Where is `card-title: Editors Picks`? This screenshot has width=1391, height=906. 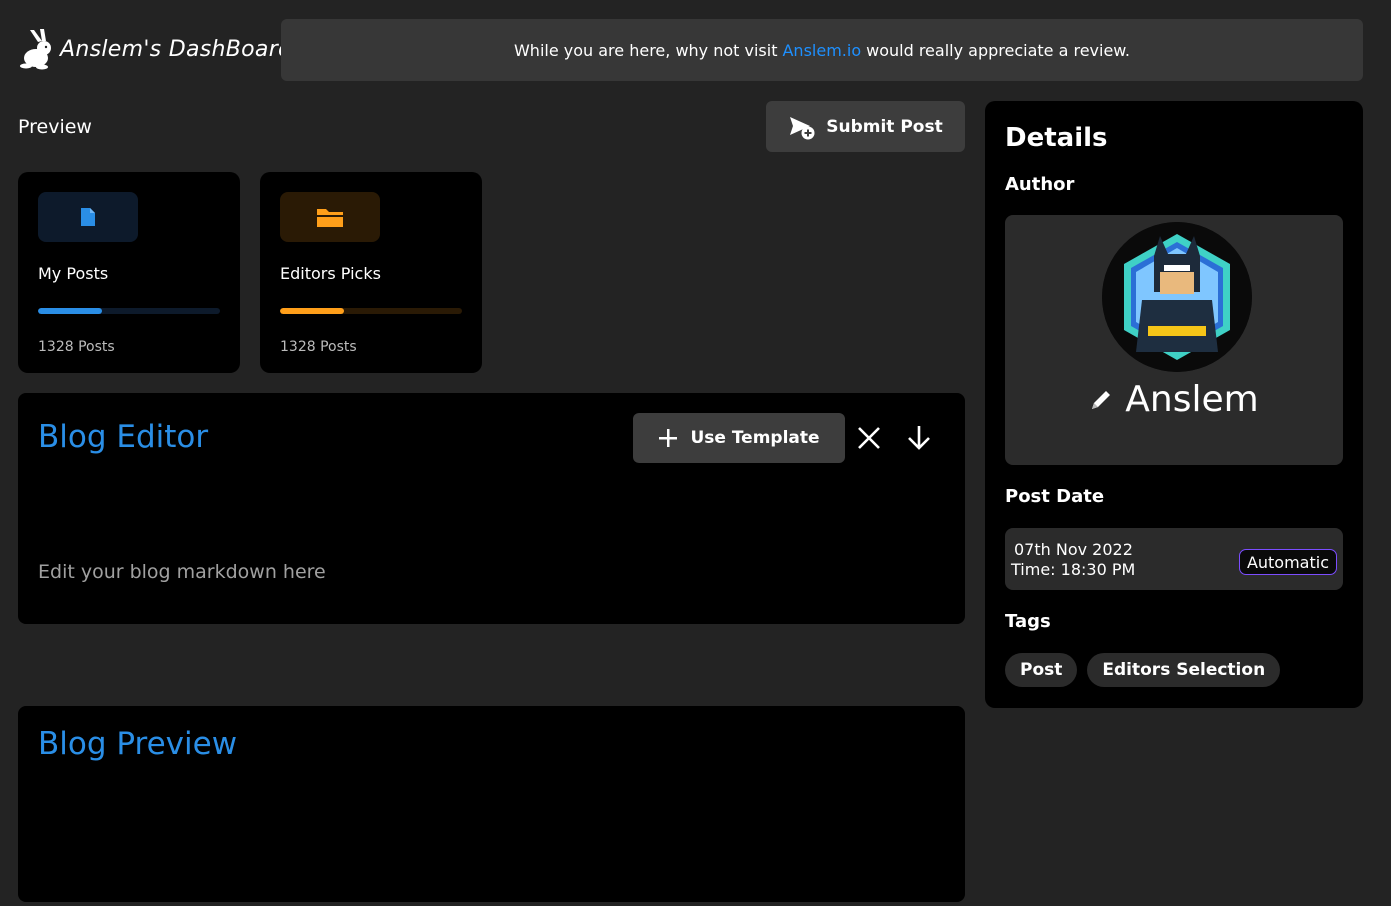 card-title: Editors Picks is located at coordinates (330, 273).